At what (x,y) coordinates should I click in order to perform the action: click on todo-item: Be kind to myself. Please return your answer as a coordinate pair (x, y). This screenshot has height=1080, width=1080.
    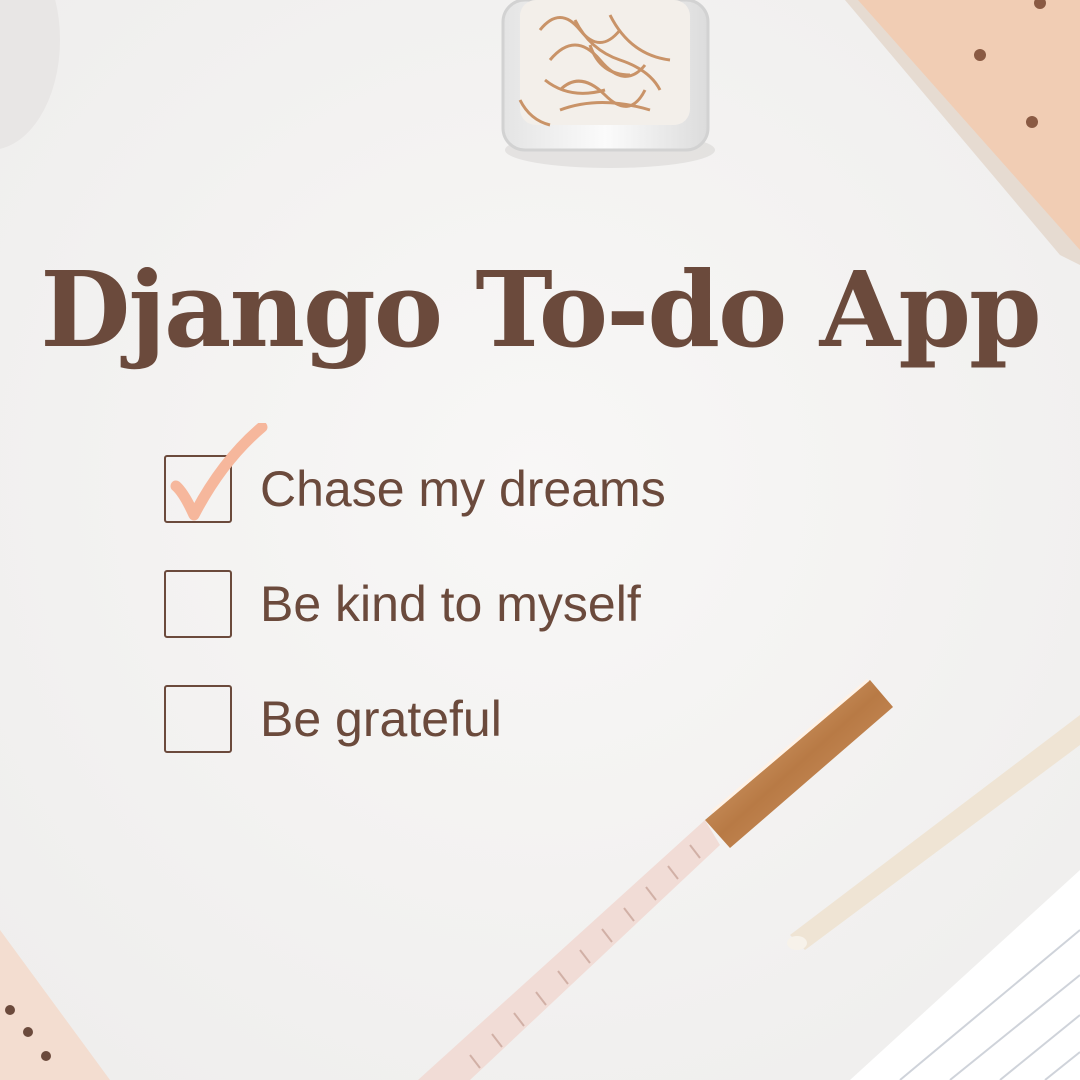
    Looking at the image, I should click on (514, 606).